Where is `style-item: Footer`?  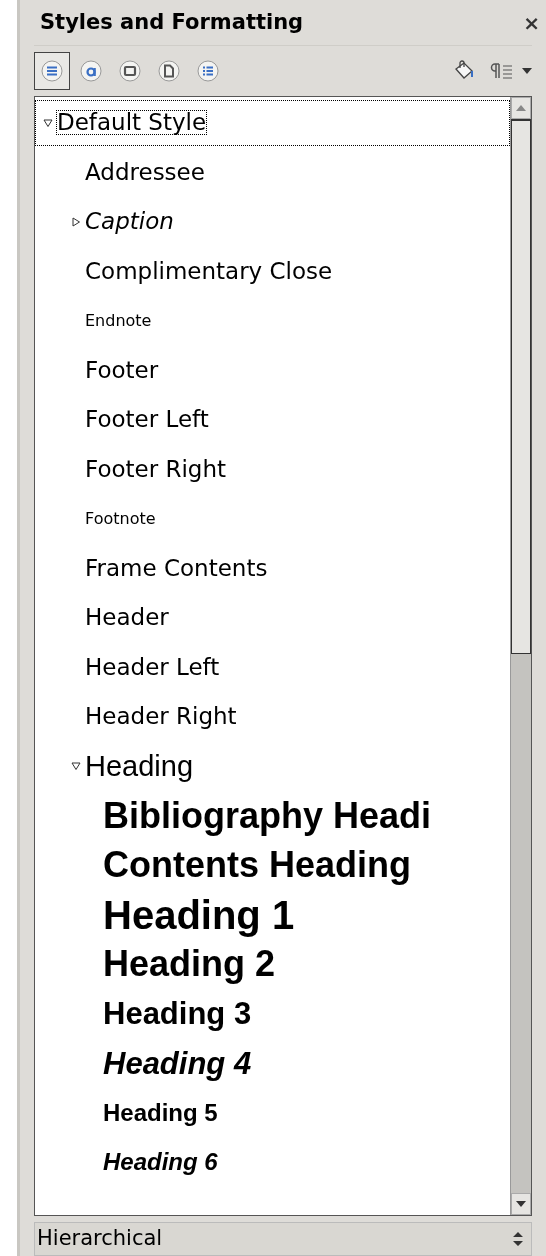 style-item: Footer is located at coordinates (122, 370).